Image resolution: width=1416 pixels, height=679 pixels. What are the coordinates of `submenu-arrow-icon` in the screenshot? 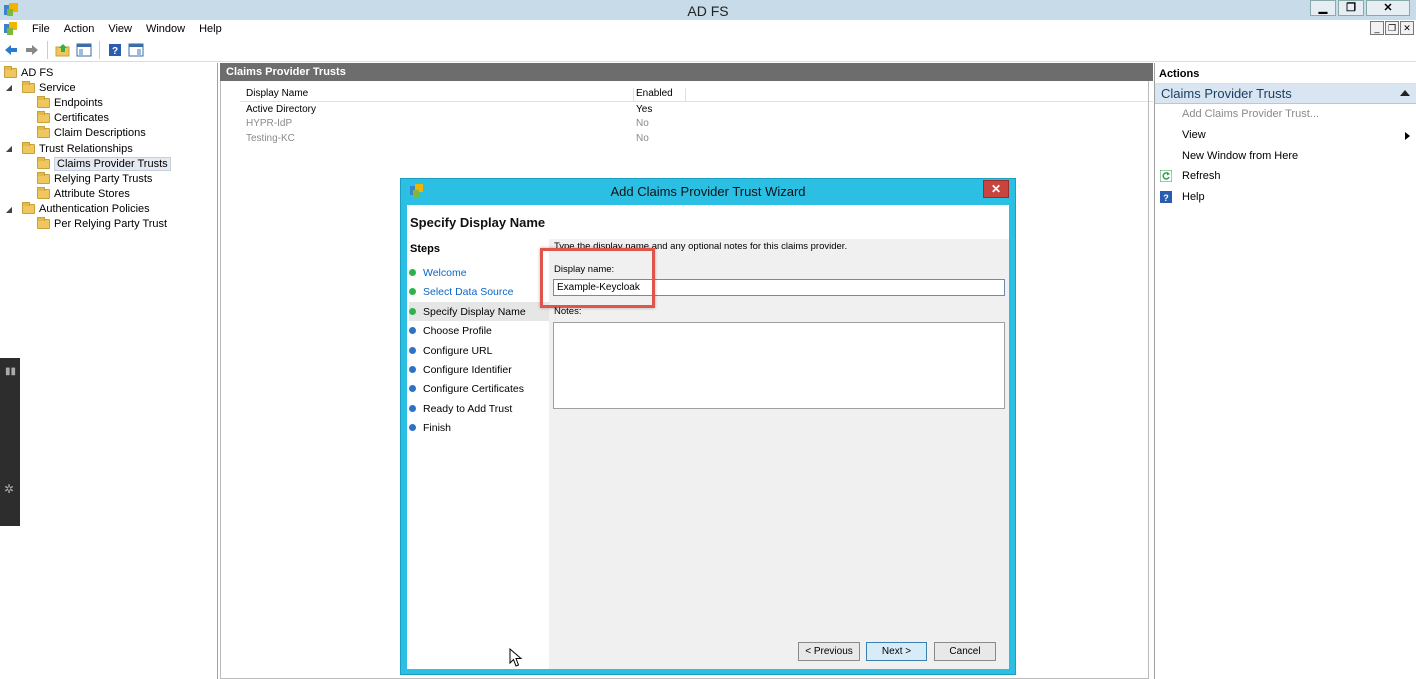 It's located at (1407, 135).